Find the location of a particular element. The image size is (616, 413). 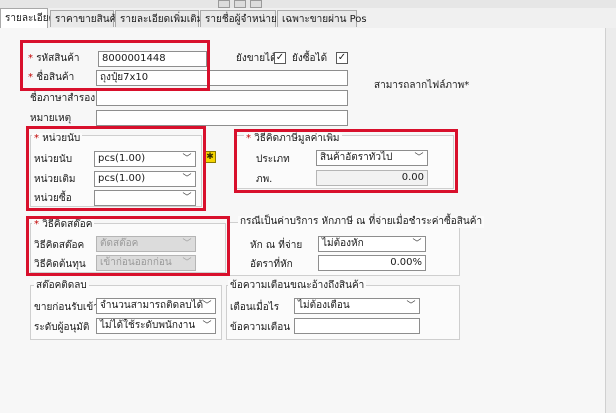

tab-selling-price: ราคาขายสินค้า is located at coordinates (86, 18).